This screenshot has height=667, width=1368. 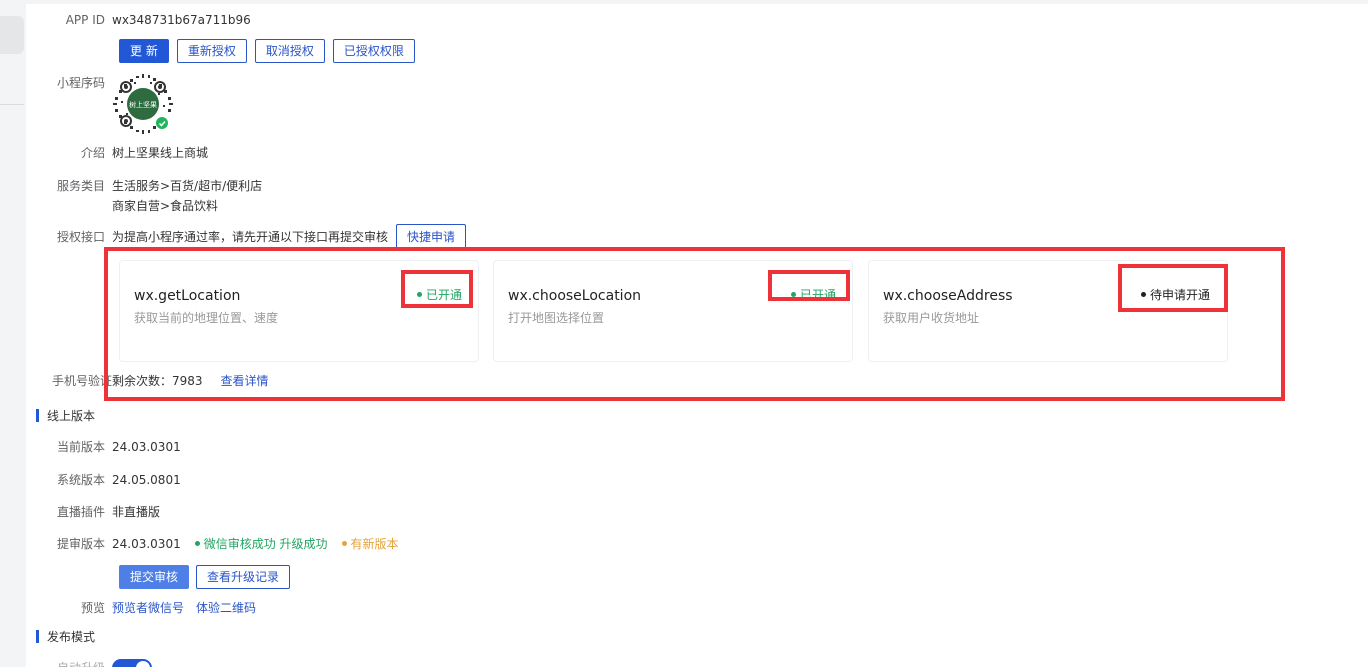 I want to click on category-row: 服务类目 生活服务>百货/超市/便利店 商家自营>食品饮料, so click(x=144, y=196).